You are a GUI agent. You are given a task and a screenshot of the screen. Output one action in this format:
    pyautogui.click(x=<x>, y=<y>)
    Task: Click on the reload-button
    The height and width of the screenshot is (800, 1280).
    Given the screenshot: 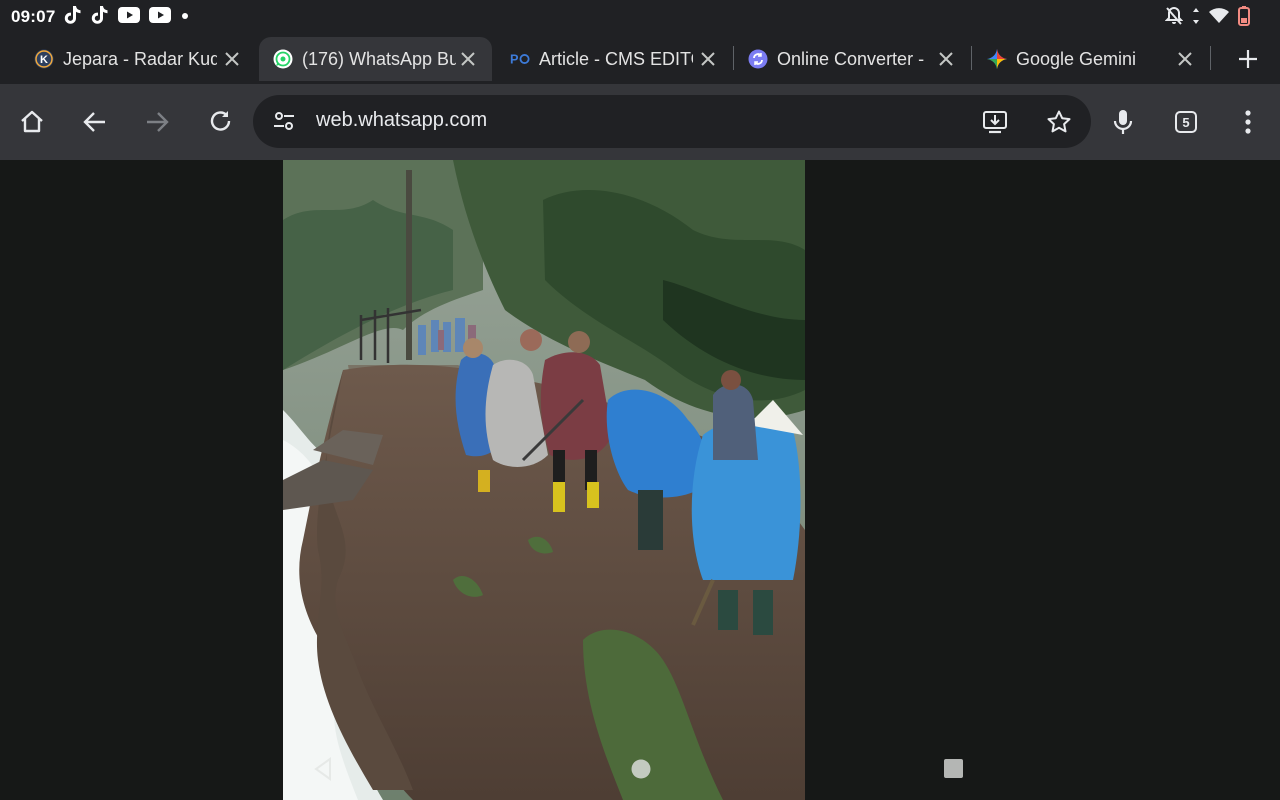 What is the action you would take?
    pyautogui.click(x=221, y=122)
    